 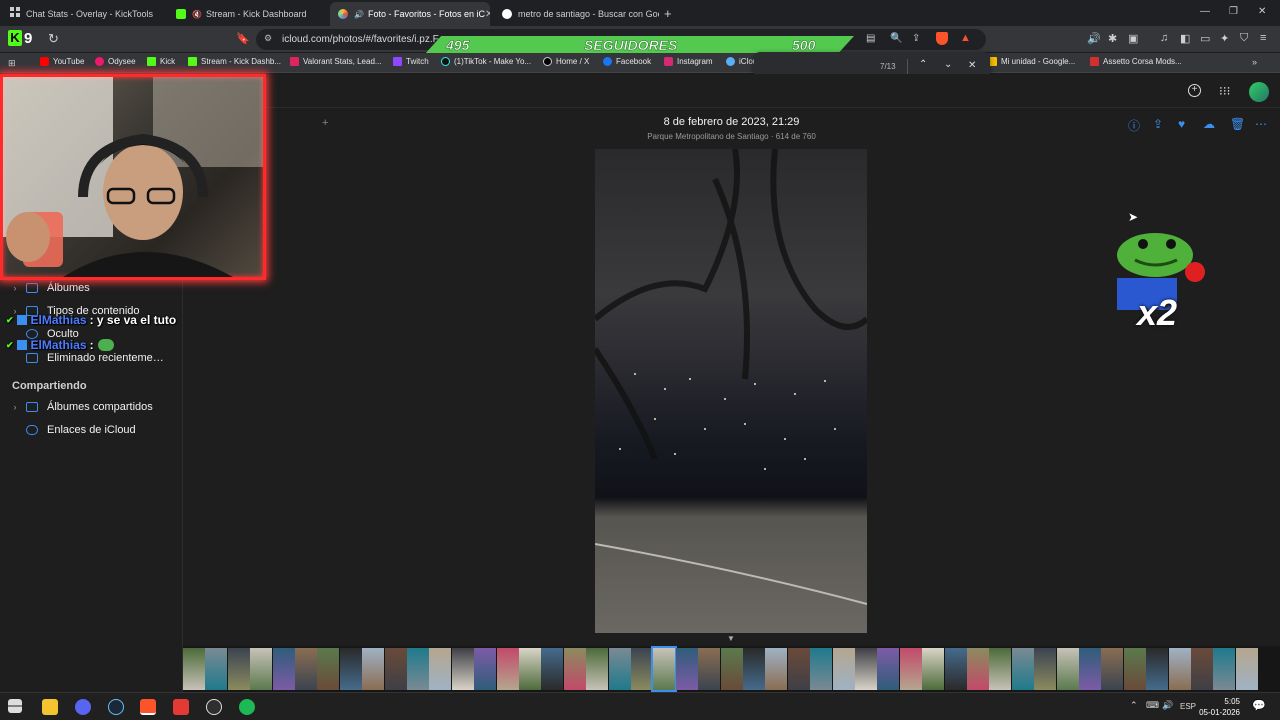 I want to click on favorite-heart-icon: ♥, so click(x=1181, y=124).